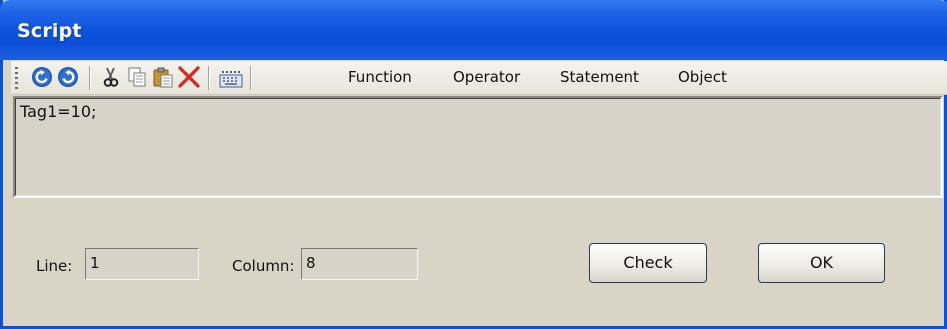  I want to click on script-editor-text: Tag1=10;, so click(58, 111).